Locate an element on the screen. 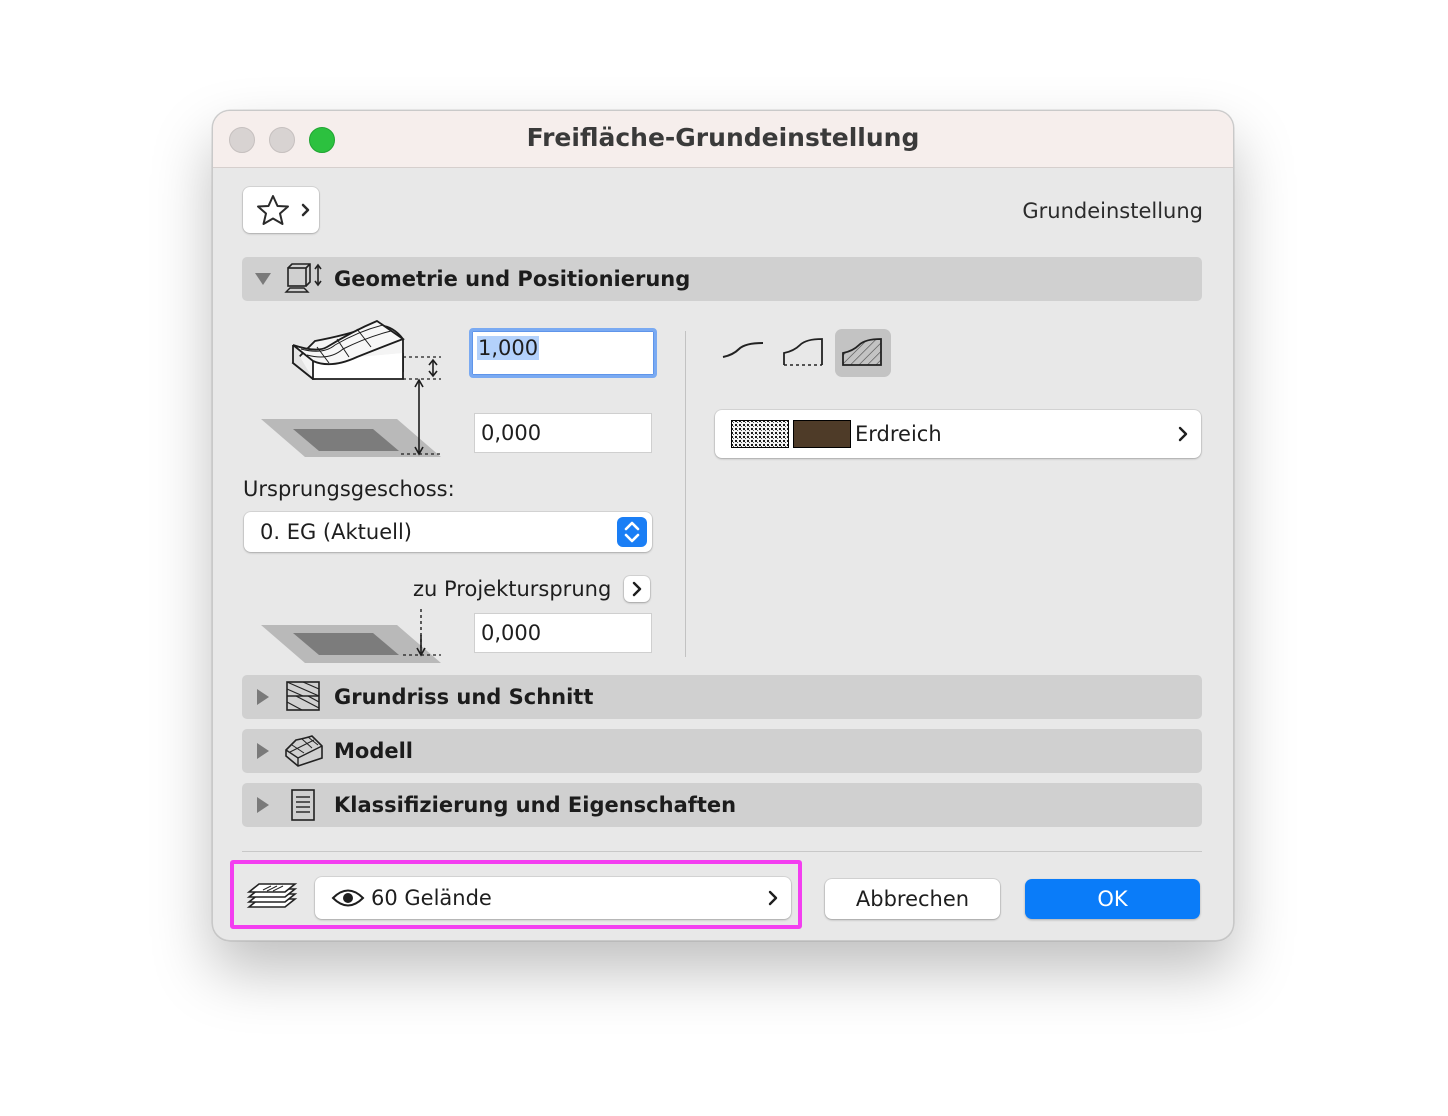 This screenshot has height=1116, width=1448. surface-edge-button is located at coordinates (804, 353).